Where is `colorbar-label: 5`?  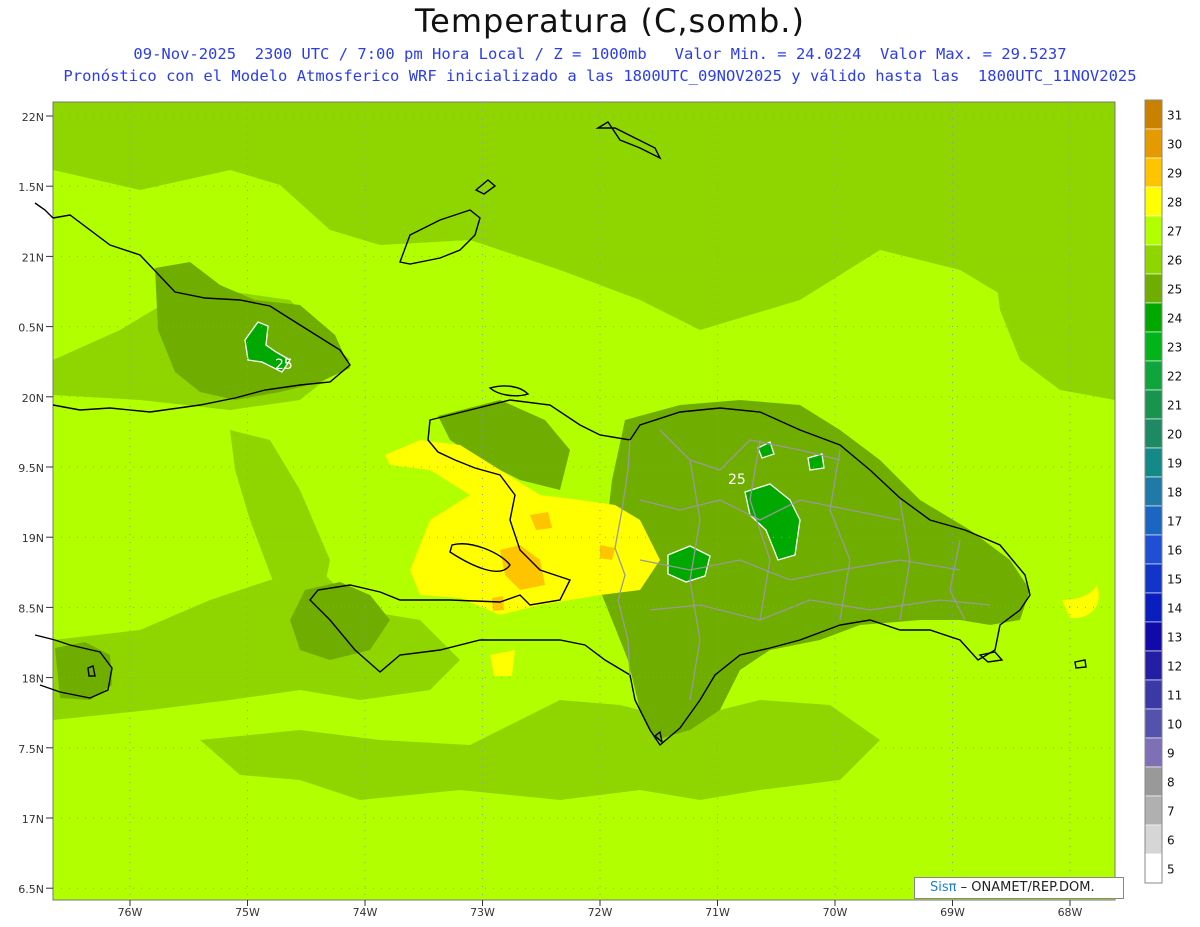 colorbar-label: 5 is located at coordinates (1171, 870).